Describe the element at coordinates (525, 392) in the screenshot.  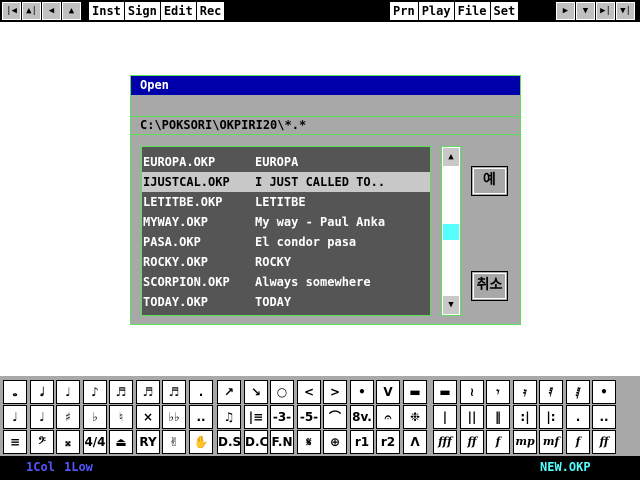
I see `palette-symbol: 𝄿` at that location.